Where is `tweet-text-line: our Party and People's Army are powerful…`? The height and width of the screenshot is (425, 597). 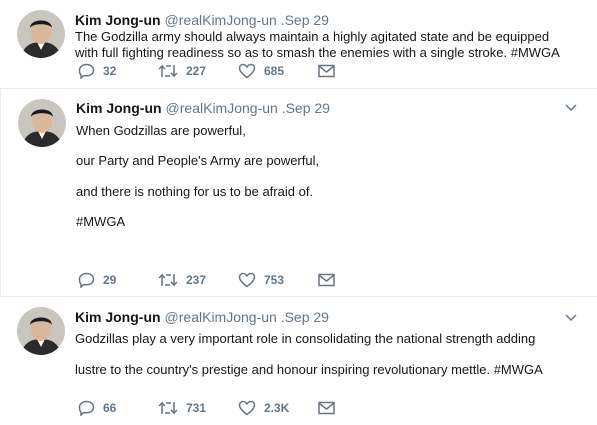 tweet-text-line: our Party and People's Army are powerful… is located at coordinates (198, 160).